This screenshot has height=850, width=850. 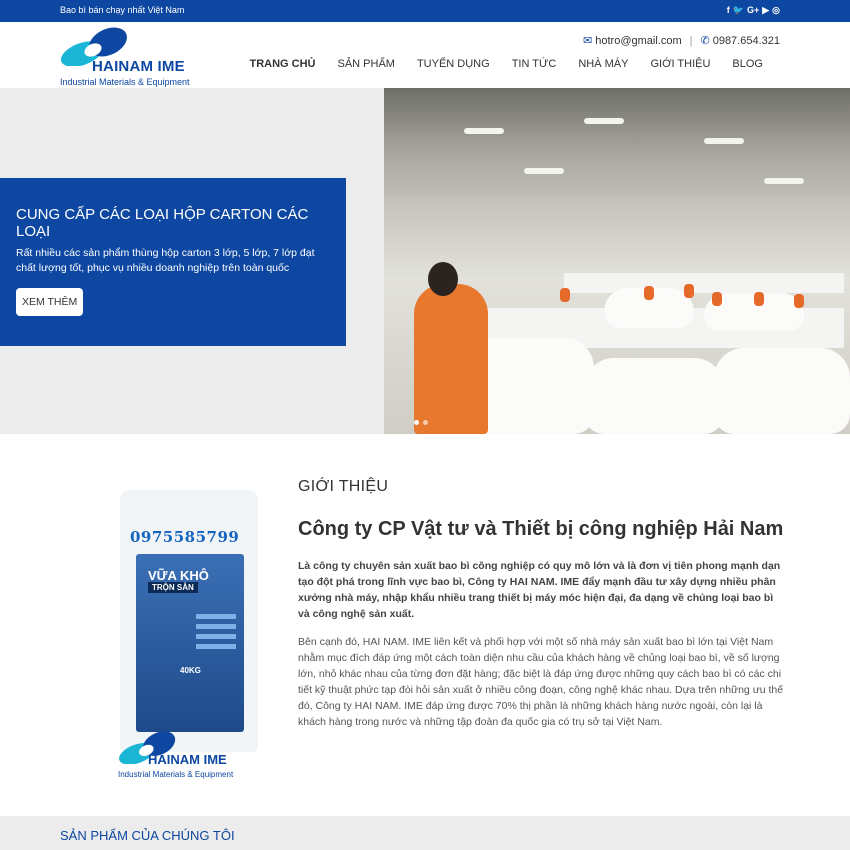 I want to click on header-contact: ✉ hotro@gmail.com | ✆ 0987.654.321, so click(x=681, y=41).